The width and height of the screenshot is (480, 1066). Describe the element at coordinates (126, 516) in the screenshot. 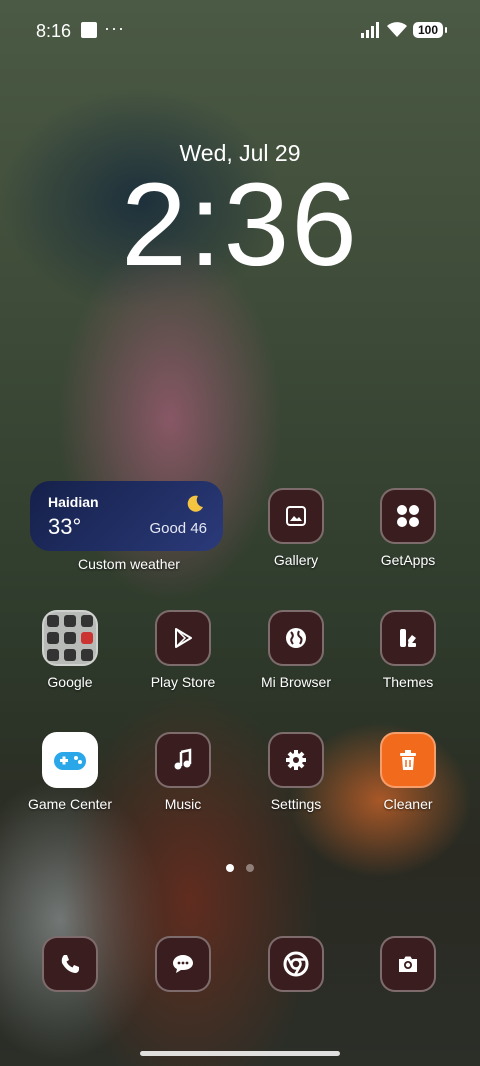

I see `weather-widget: Haidian 33° Good 46` at that location.